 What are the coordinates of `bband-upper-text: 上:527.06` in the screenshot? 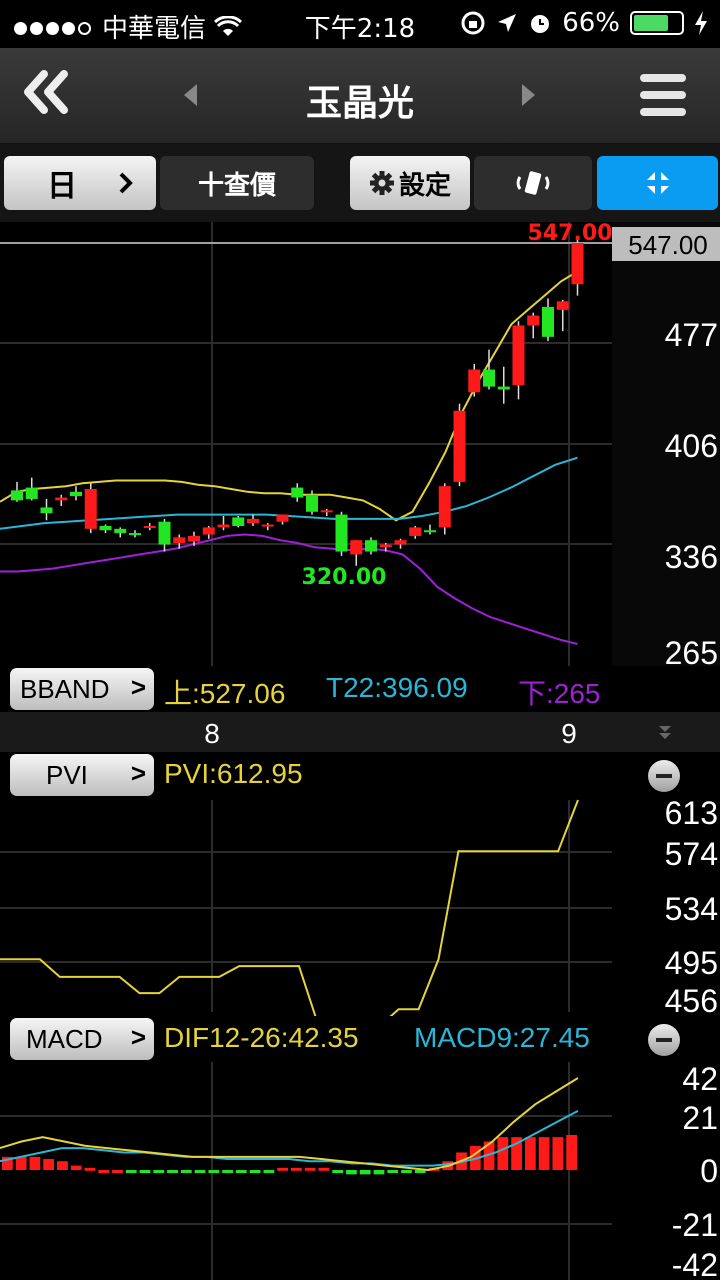 It's located at (225, 693).